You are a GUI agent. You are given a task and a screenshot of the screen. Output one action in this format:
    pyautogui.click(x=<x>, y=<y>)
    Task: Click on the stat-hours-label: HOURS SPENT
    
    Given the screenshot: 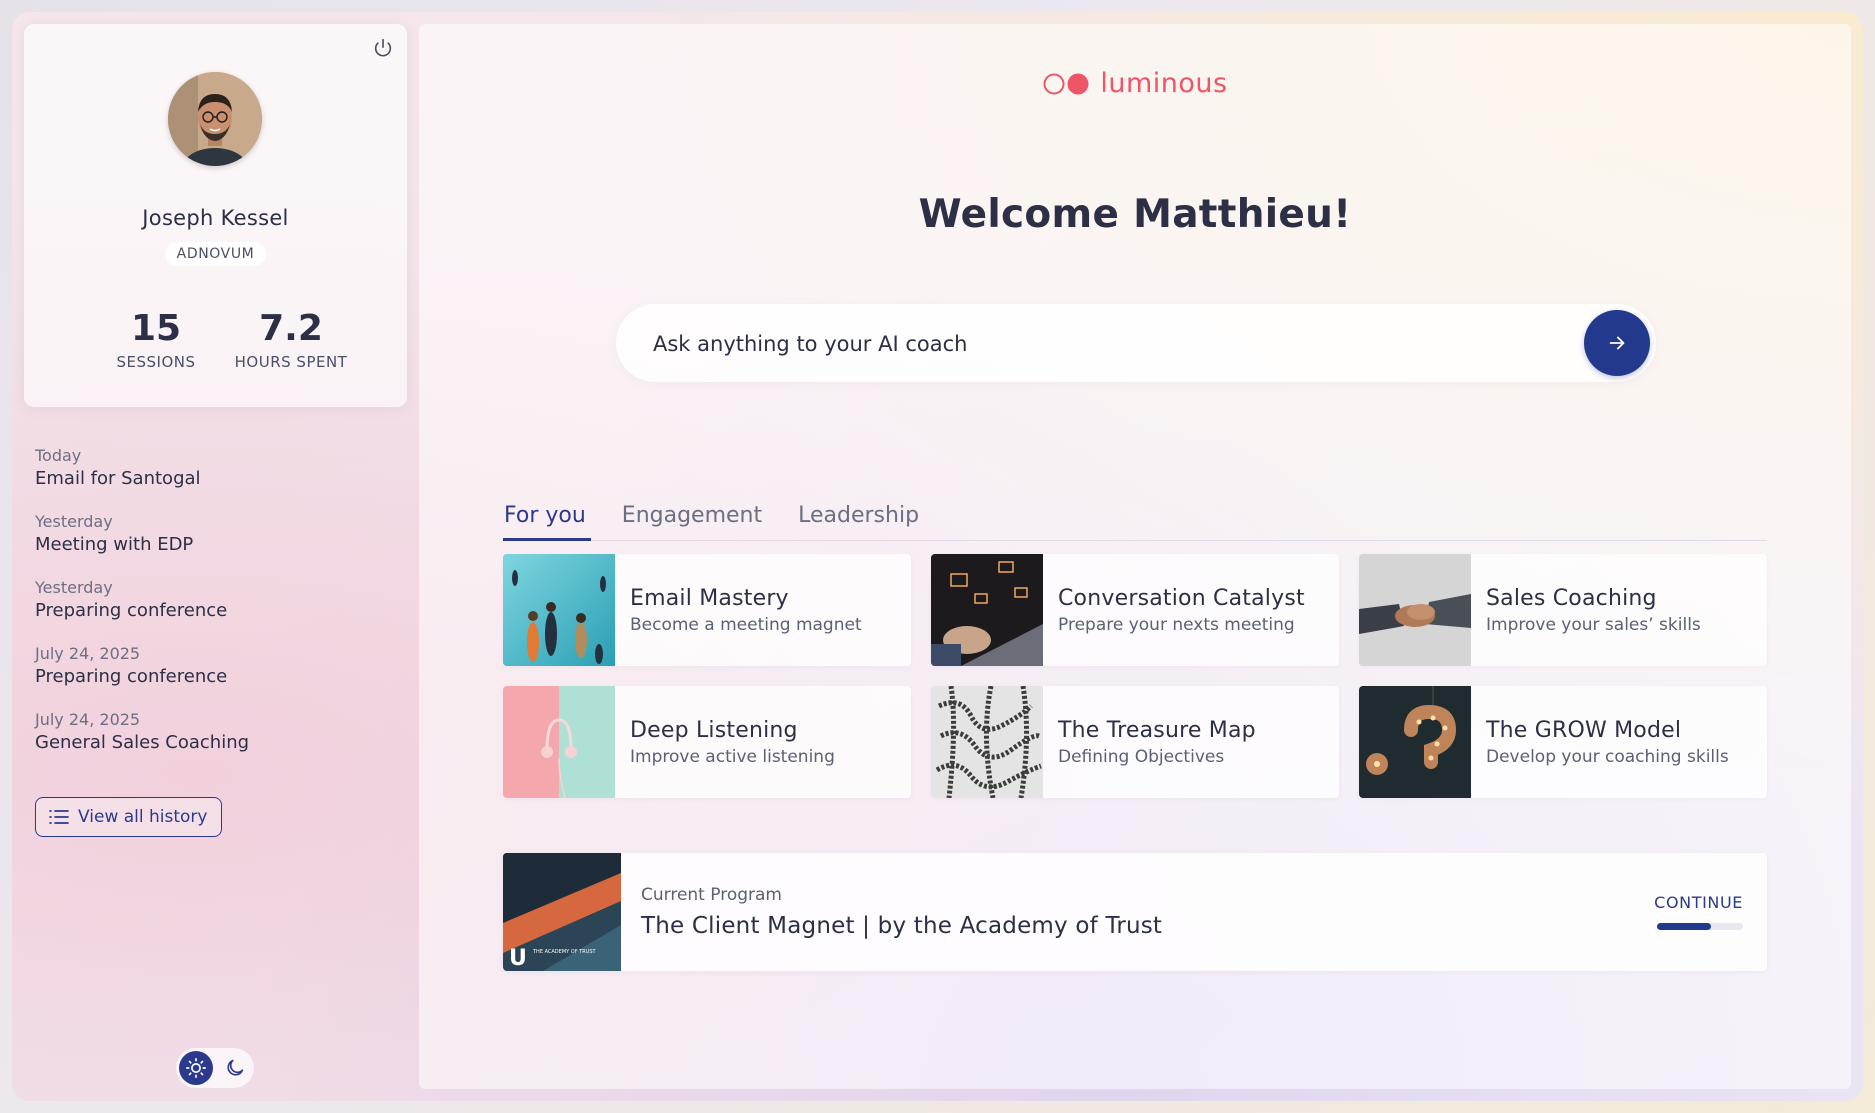 What is the action you would take?
    pyautogui.click(x=291, y=362)
    